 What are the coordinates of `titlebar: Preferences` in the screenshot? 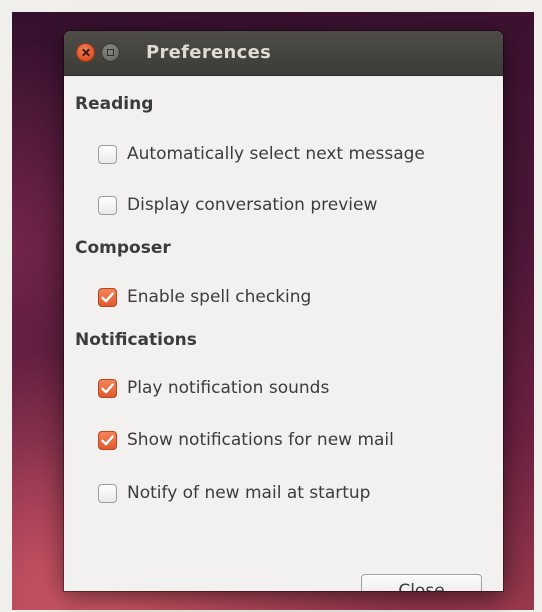 It's located at (283, 53).